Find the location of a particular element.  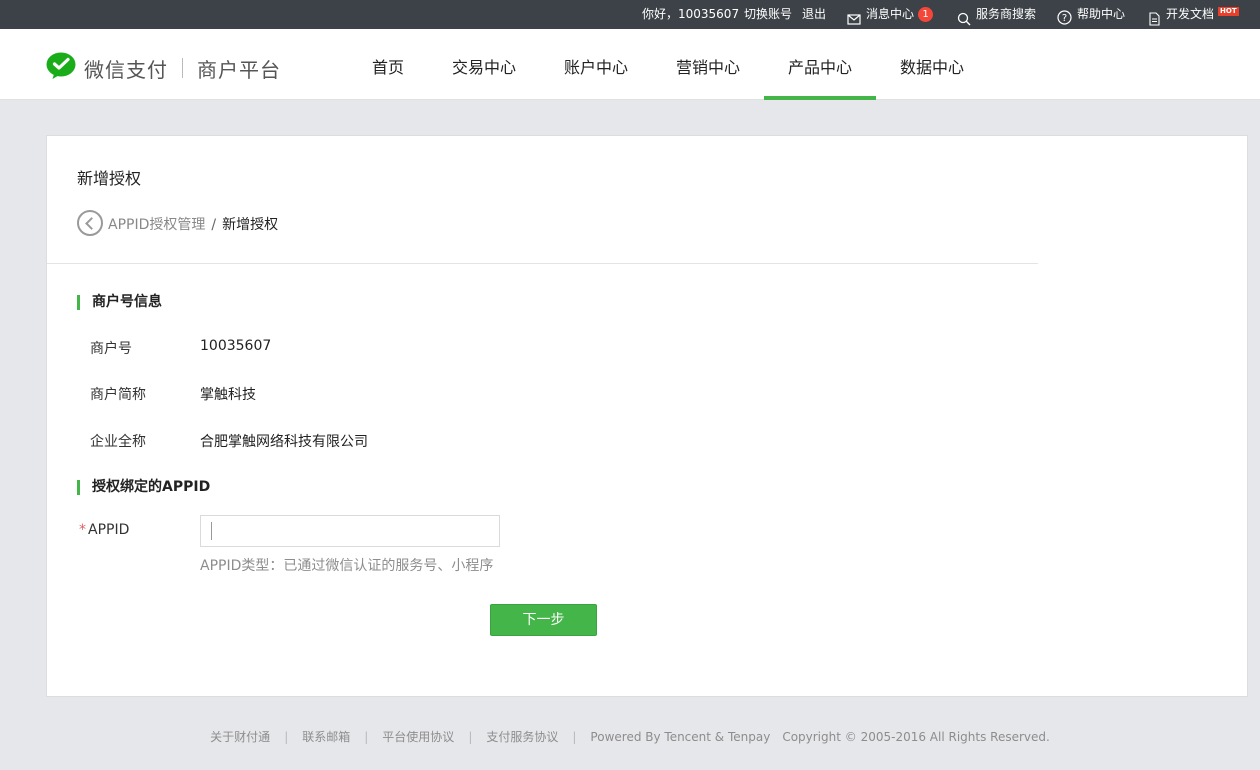

dev-docs-link: 开发文档 HOT is located at coordinates (1193, 14).